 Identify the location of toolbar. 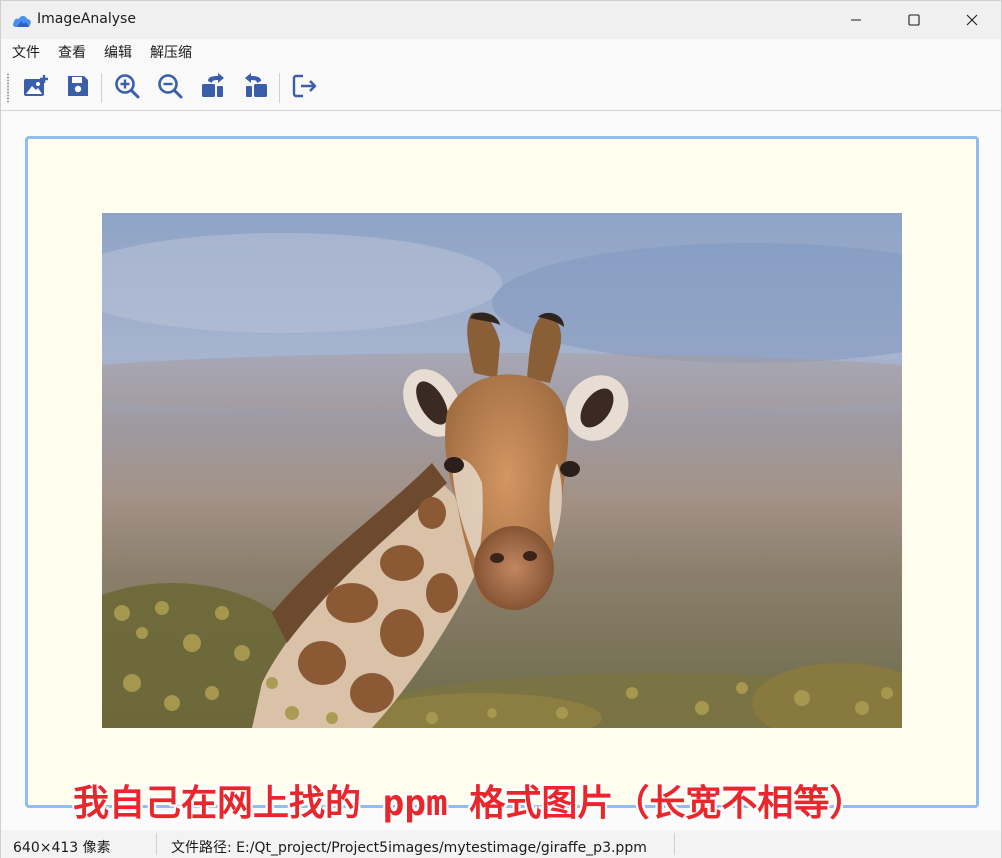
(501, 88).